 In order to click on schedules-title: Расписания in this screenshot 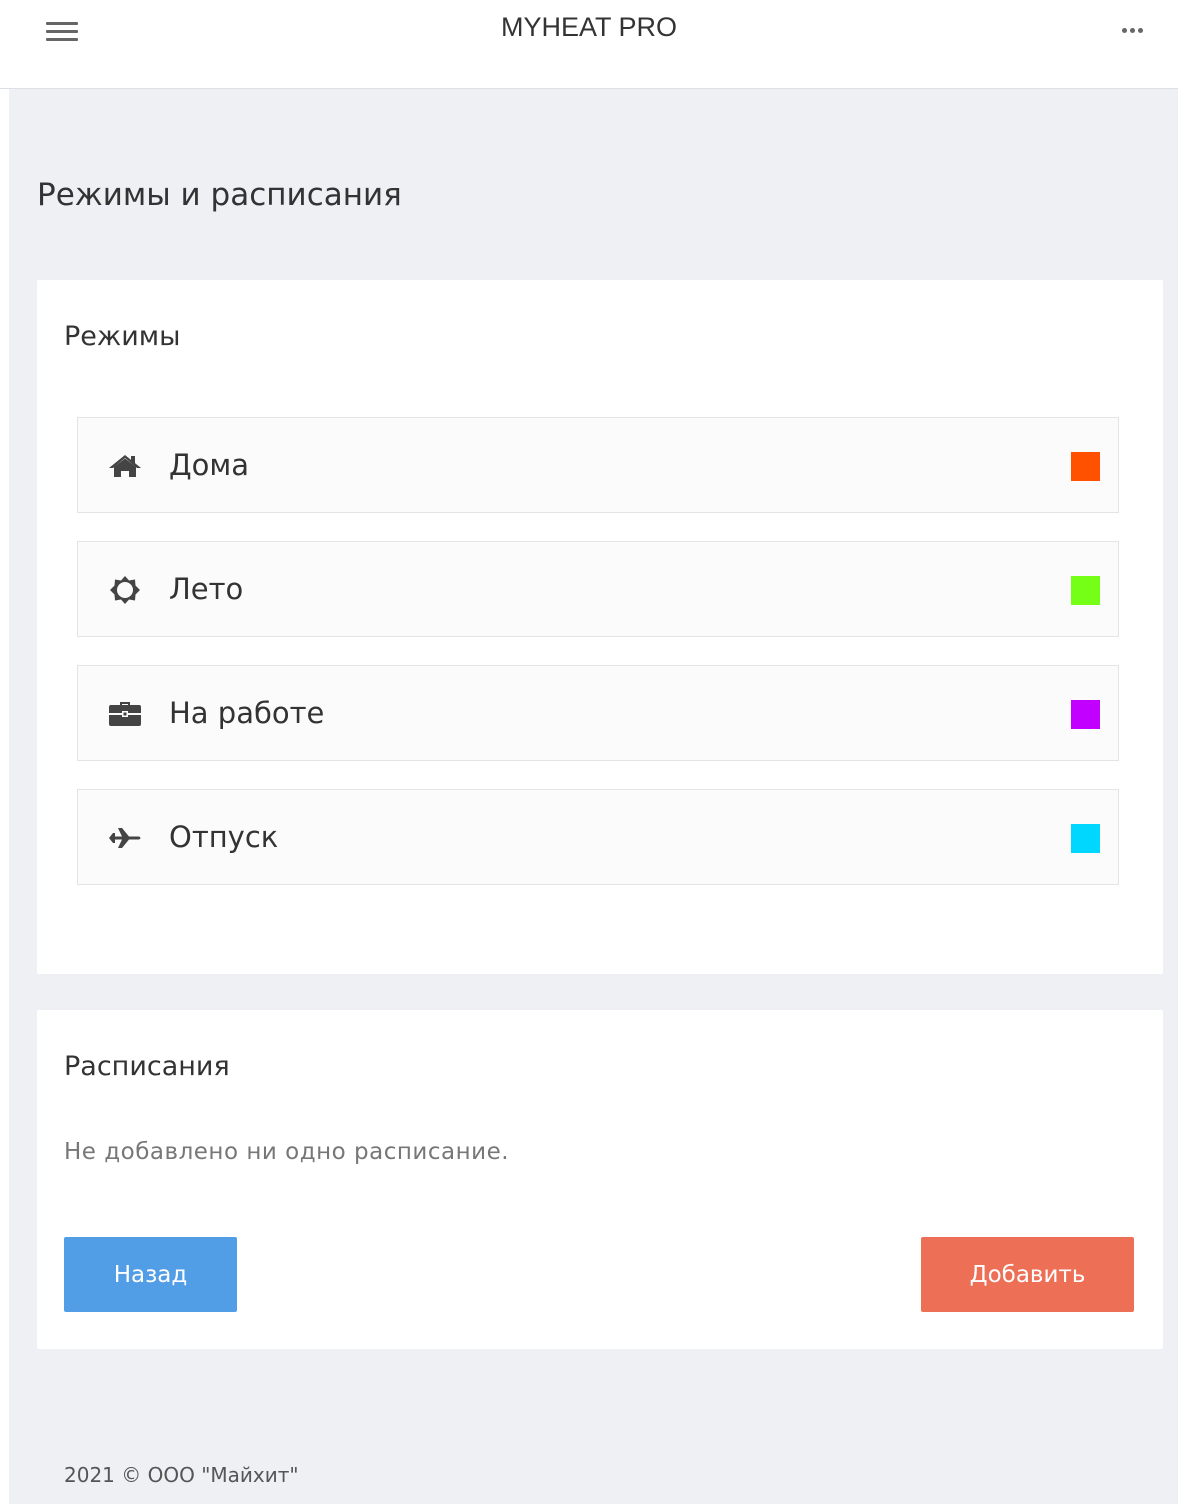, I will do `click(147, 1066)`.